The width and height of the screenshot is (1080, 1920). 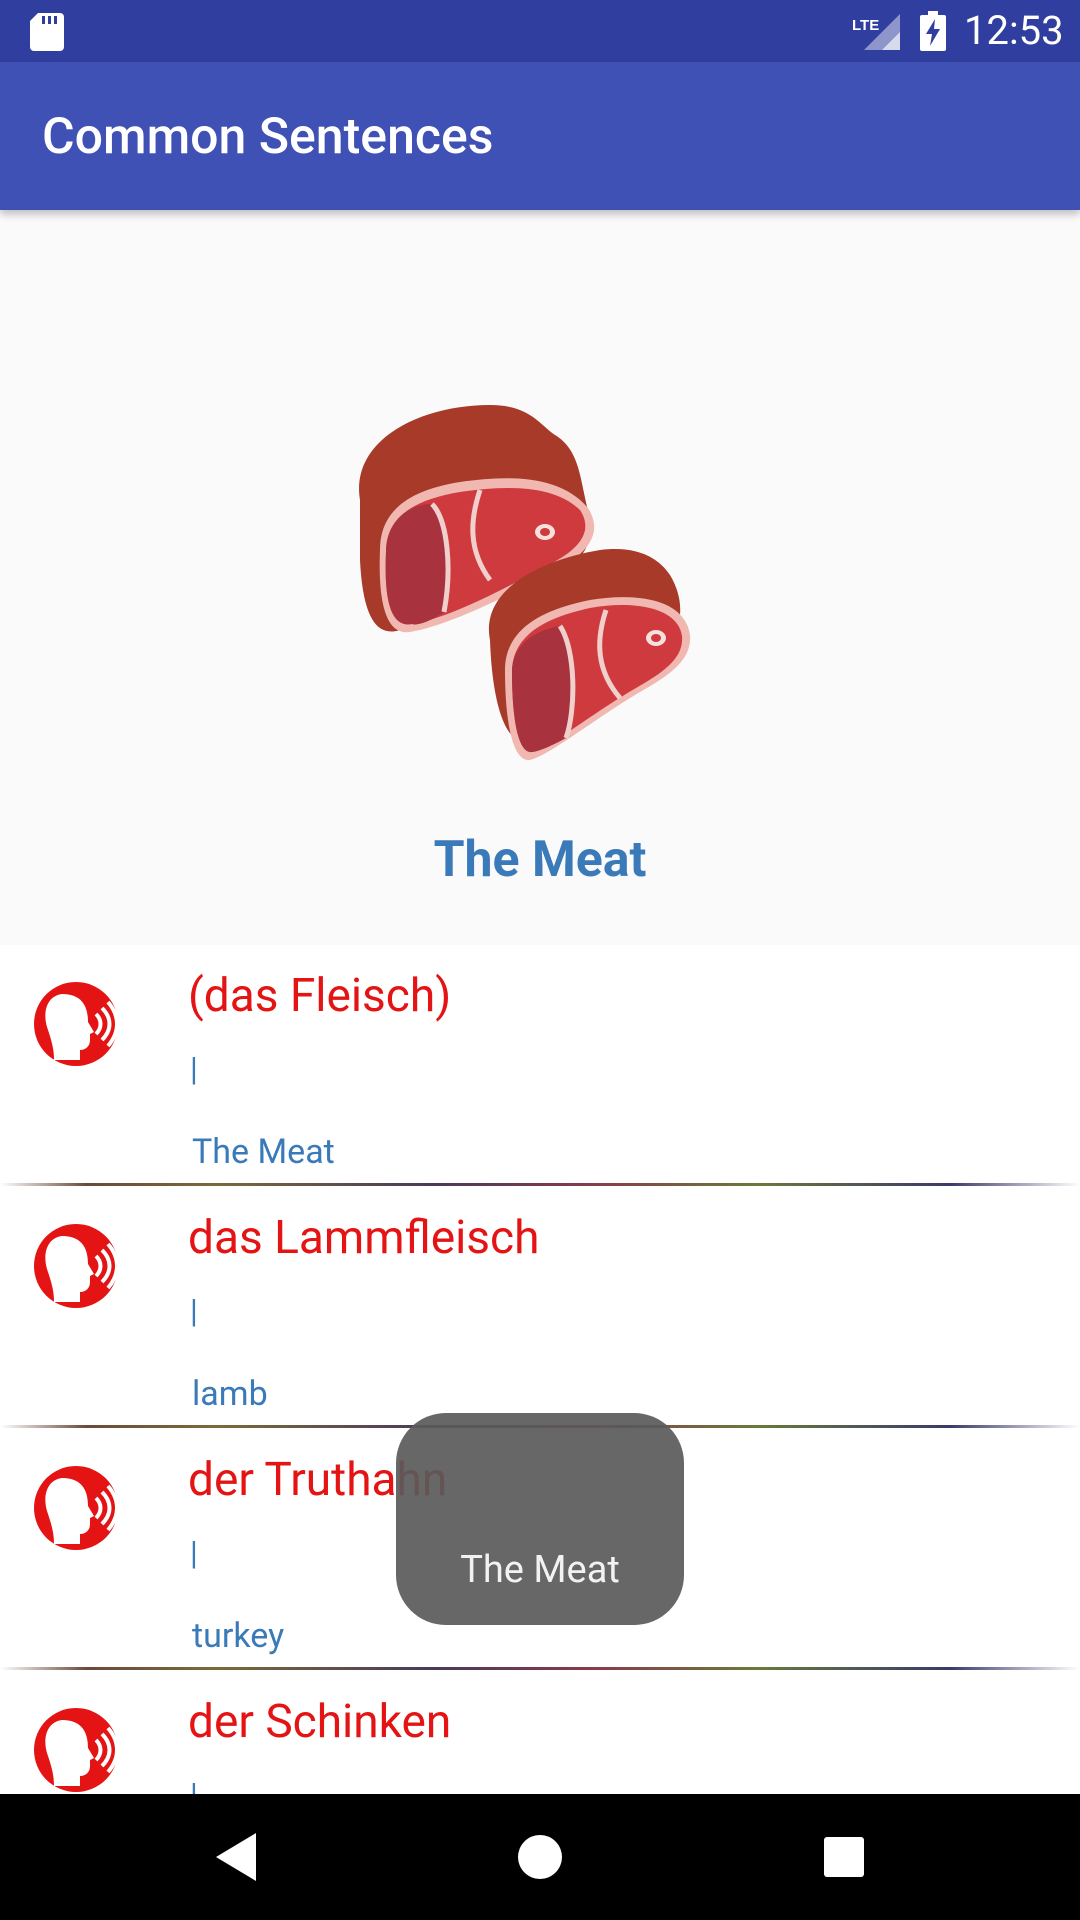 I want to click on list-item: das Lammfleisch | lamb, so click(x=540, y=1308).